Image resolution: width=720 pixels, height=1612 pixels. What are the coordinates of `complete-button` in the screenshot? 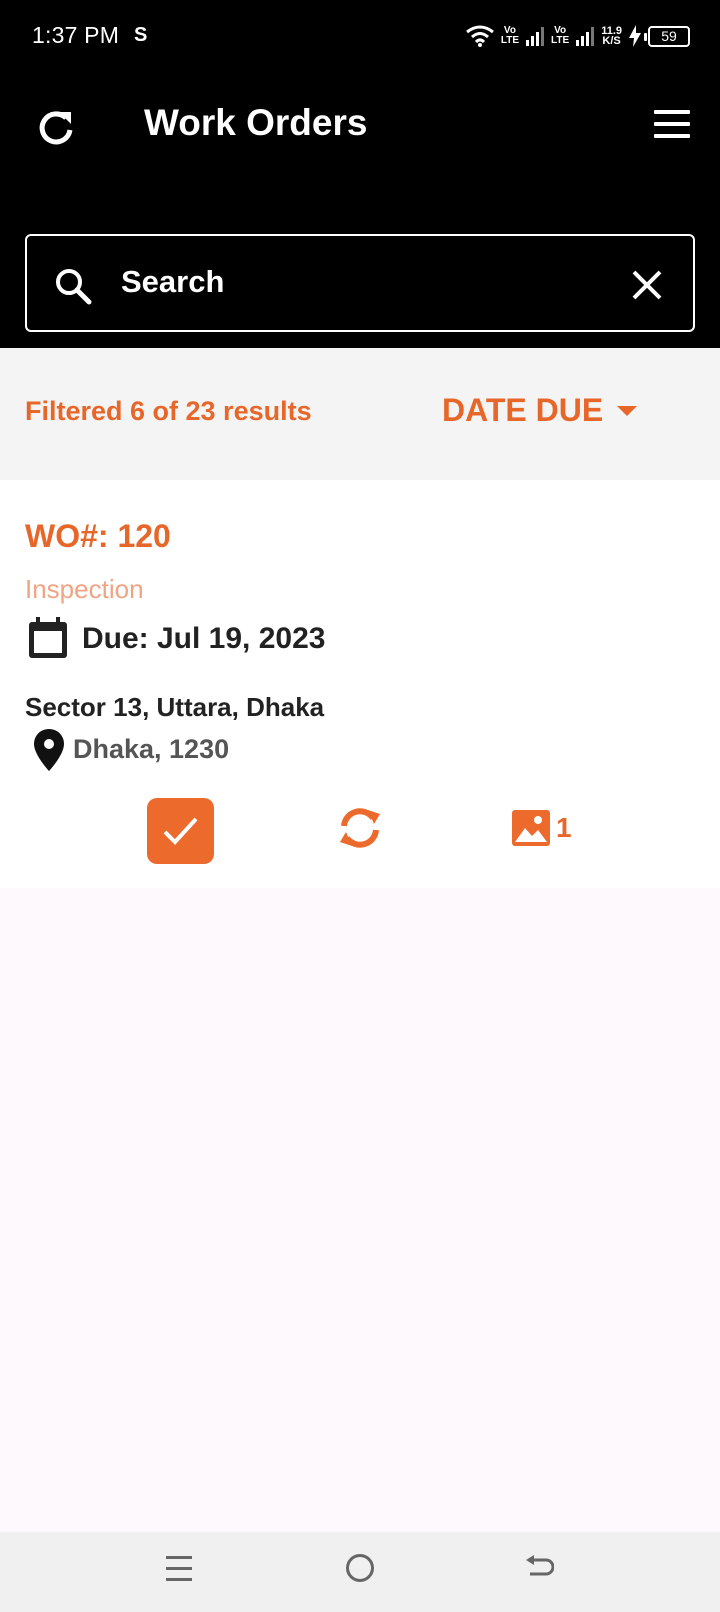 It's located at (180, 831).